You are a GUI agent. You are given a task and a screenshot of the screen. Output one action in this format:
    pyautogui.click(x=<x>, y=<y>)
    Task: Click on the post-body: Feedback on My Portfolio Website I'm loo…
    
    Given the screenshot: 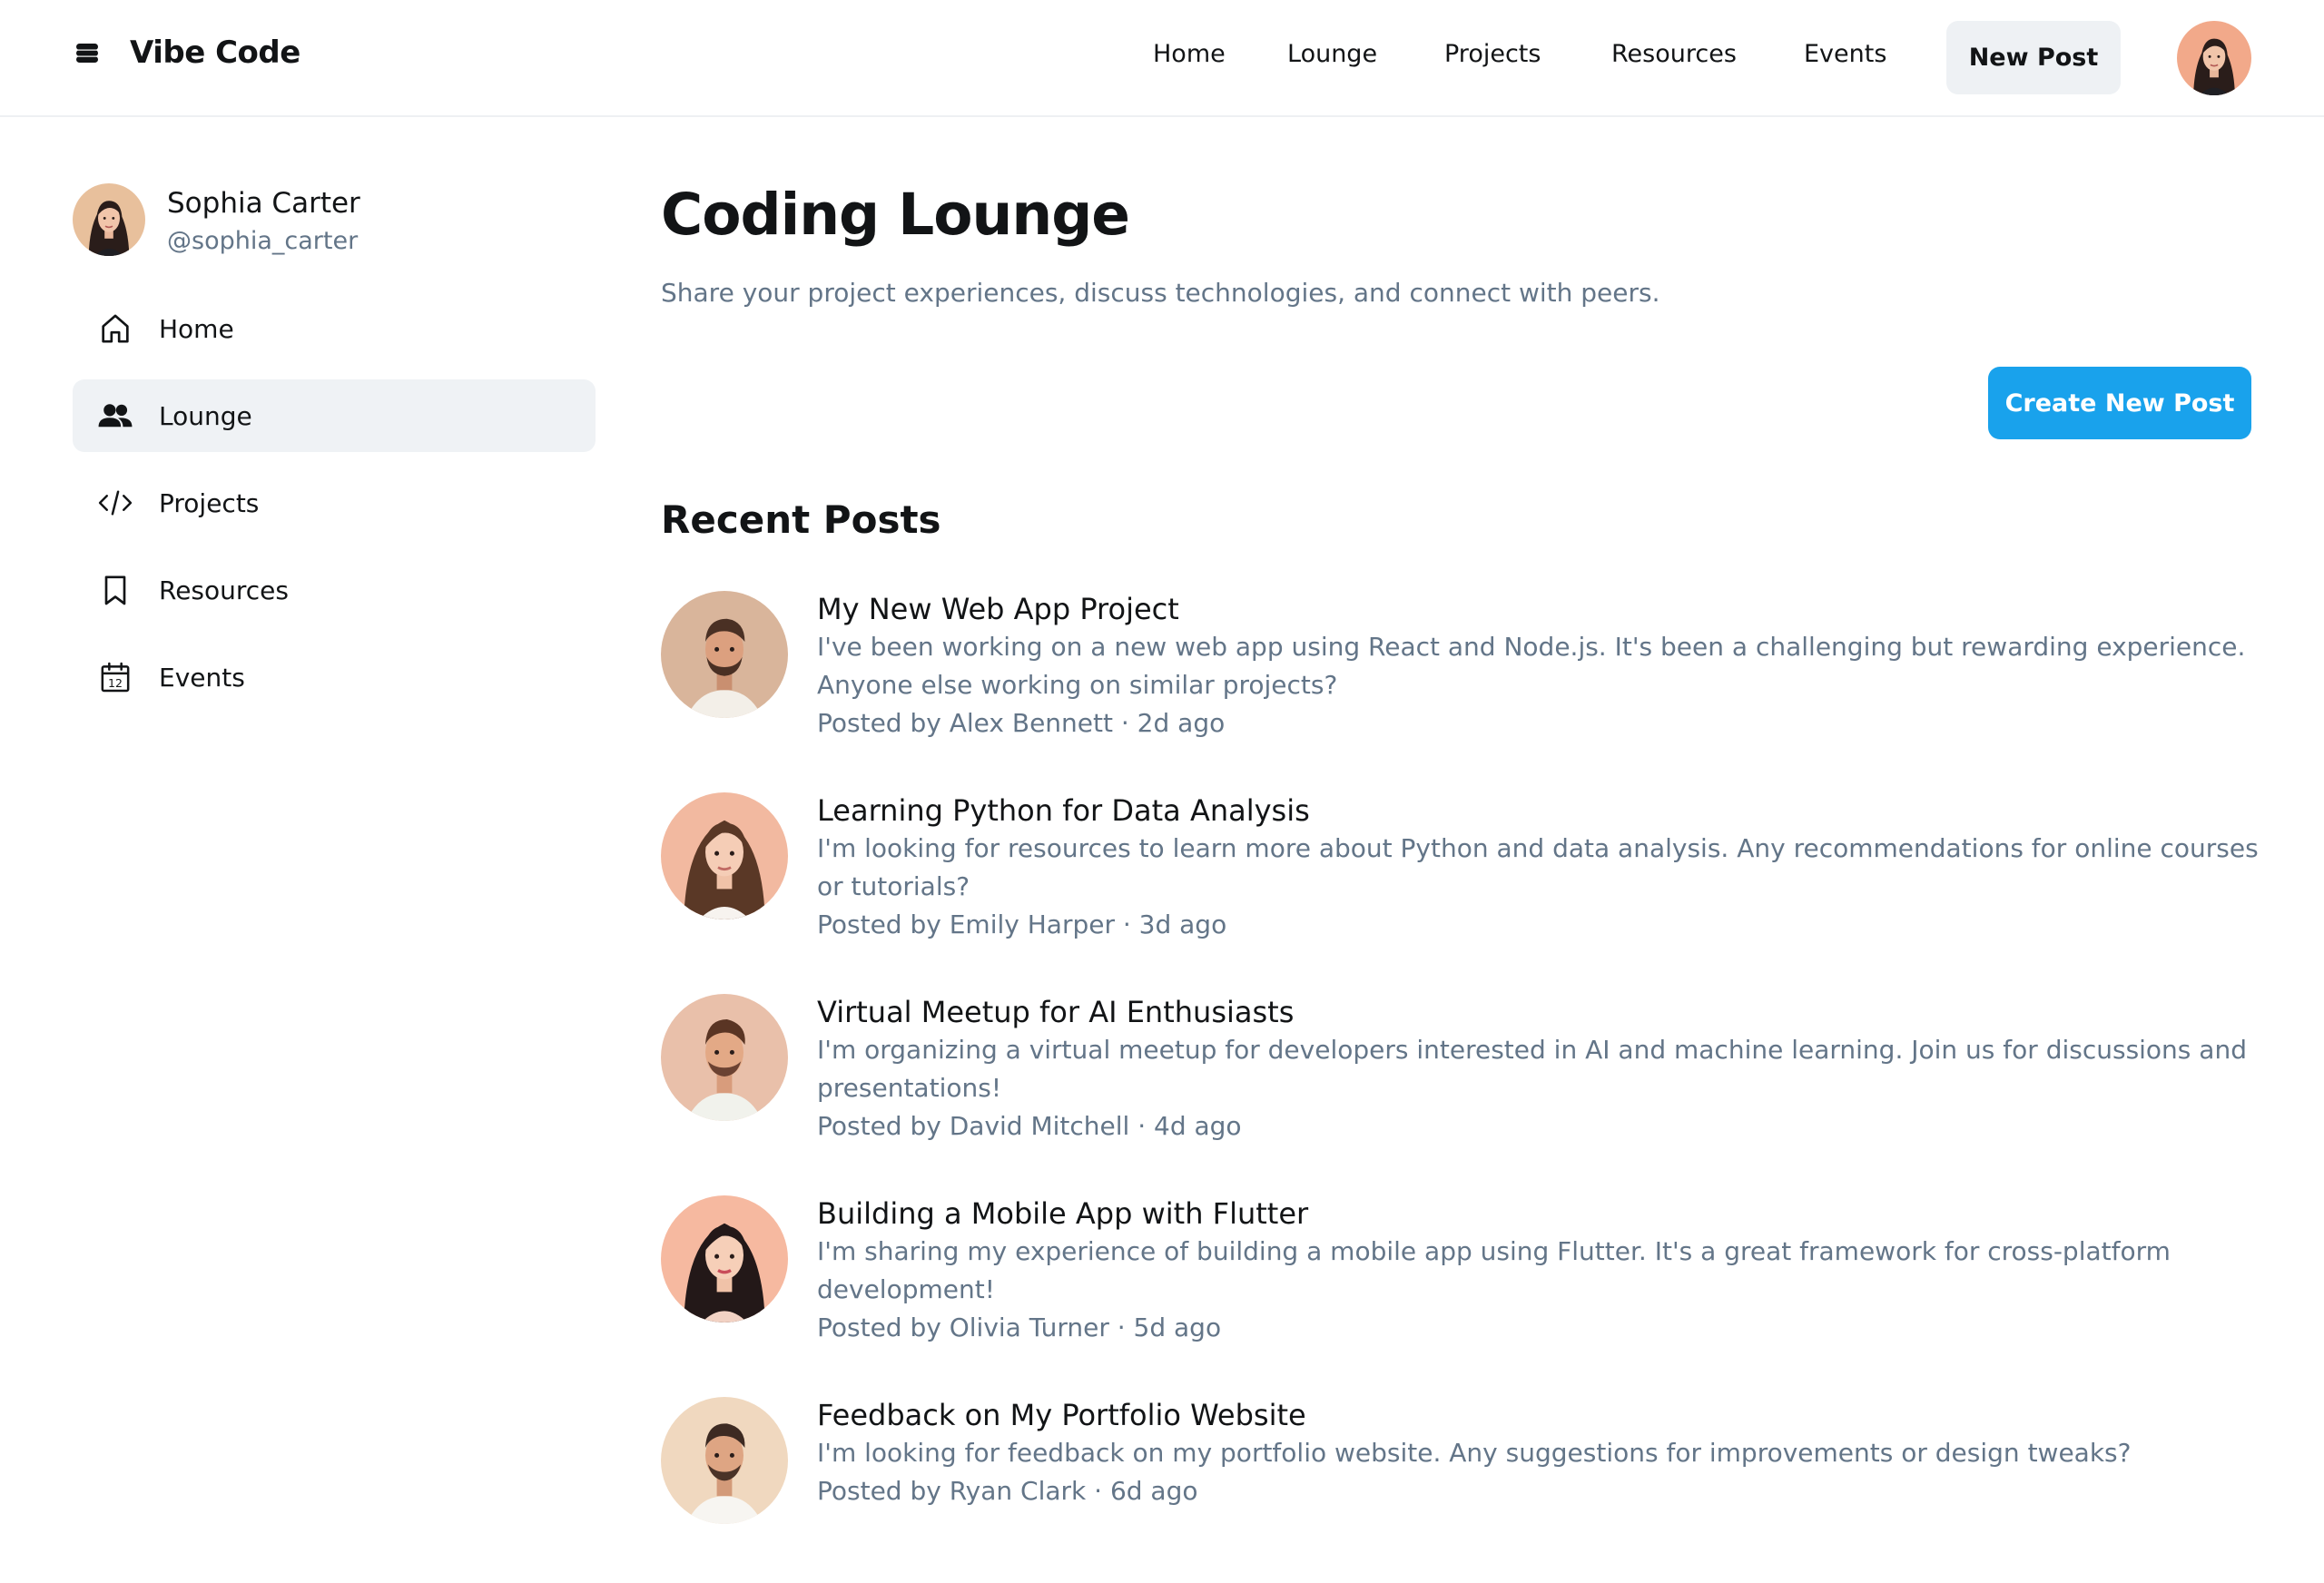 What is the action you would take?
    pyautogui.click(x=1543, y=1453)
    